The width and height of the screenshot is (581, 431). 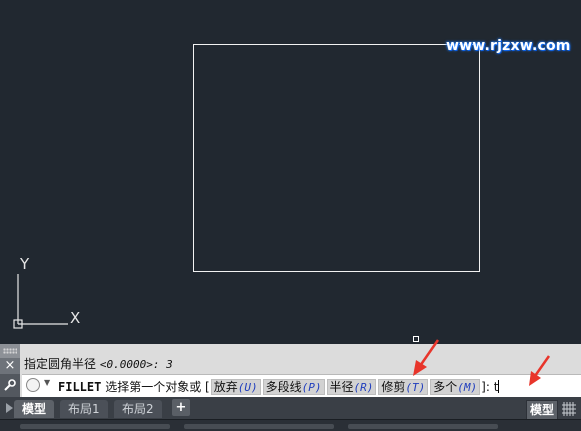 I want to click on close-bracket: ]:, so click(x=485, y=387).